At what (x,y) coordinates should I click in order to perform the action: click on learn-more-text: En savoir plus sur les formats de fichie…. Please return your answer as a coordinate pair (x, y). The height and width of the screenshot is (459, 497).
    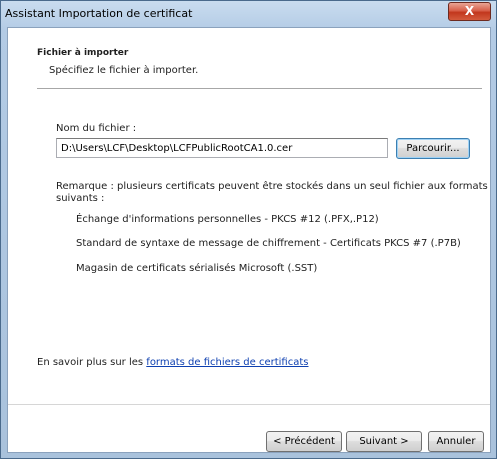
    Looking at the image, I should click on (173, 362).